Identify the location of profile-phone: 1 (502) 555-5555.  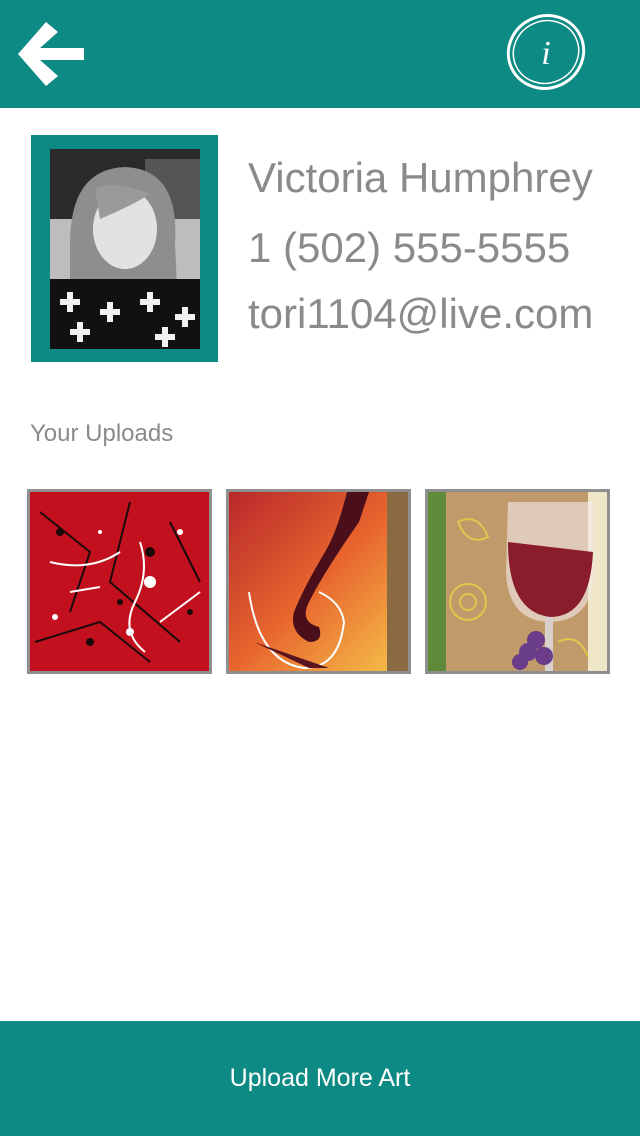
(409, 248).